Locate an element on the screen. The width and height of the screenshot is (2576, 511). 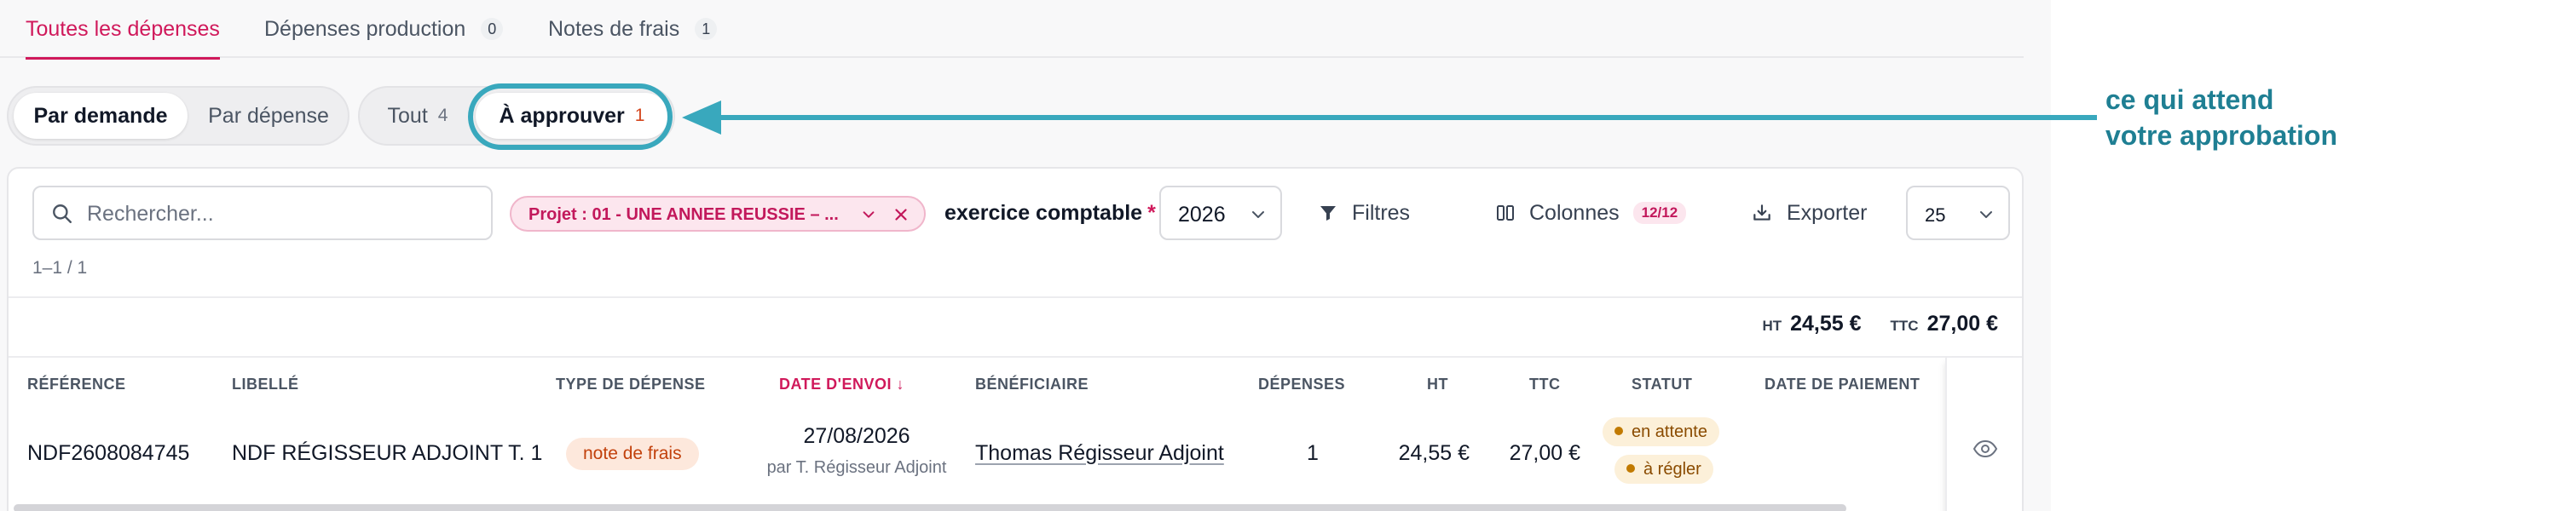
horizontal-scrollbar is located at coordinates (930, 507).